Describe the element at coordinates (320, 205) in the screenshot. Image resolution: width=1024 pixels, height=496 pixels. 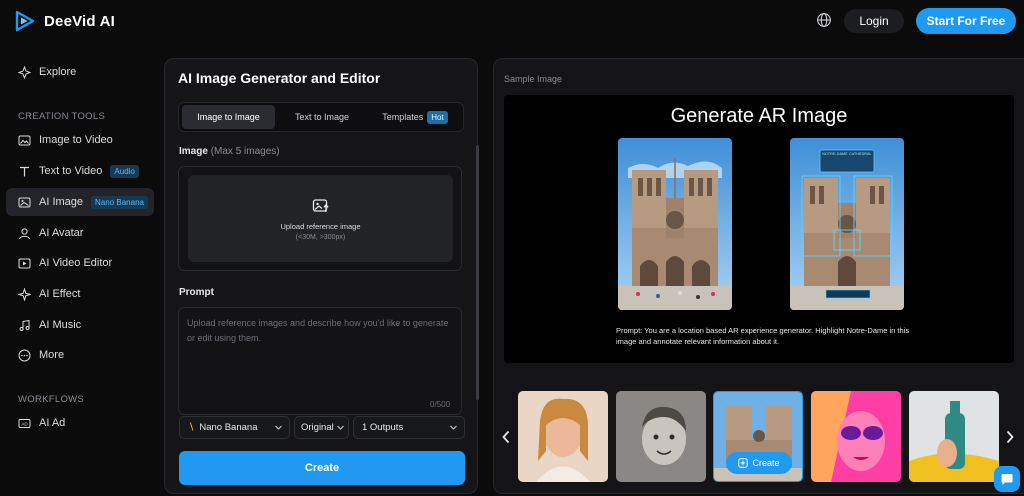
I see `upload-image-icon` at that location.